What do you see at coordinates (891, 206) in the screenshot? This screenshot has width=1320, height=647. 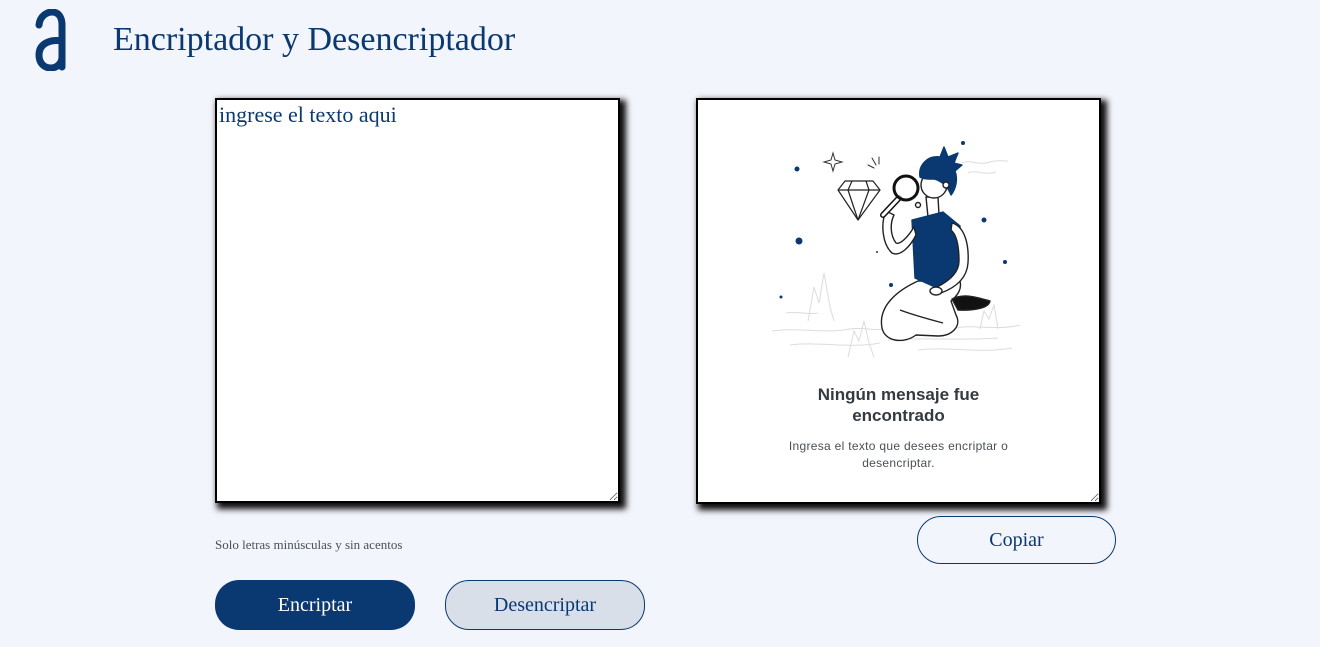 I see `magnifier-handle-inner` at bounding box center [891, 206].